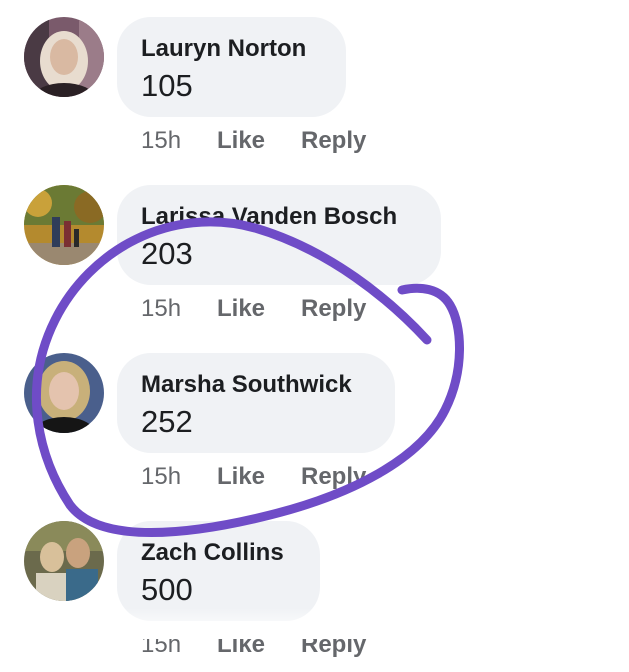 This screenshot has height=672, width=629. What do you see at coordinates (256, 403) in the screenshot?
I see `comment-bubble: Marsha Southwick 252` at bounding box center [256, 403].